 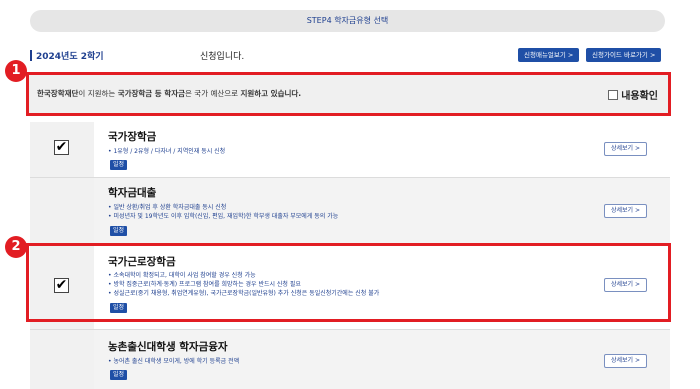 I want to click on manual-button: 신청매뉴얼보기 >, so click(x=549, y=55).